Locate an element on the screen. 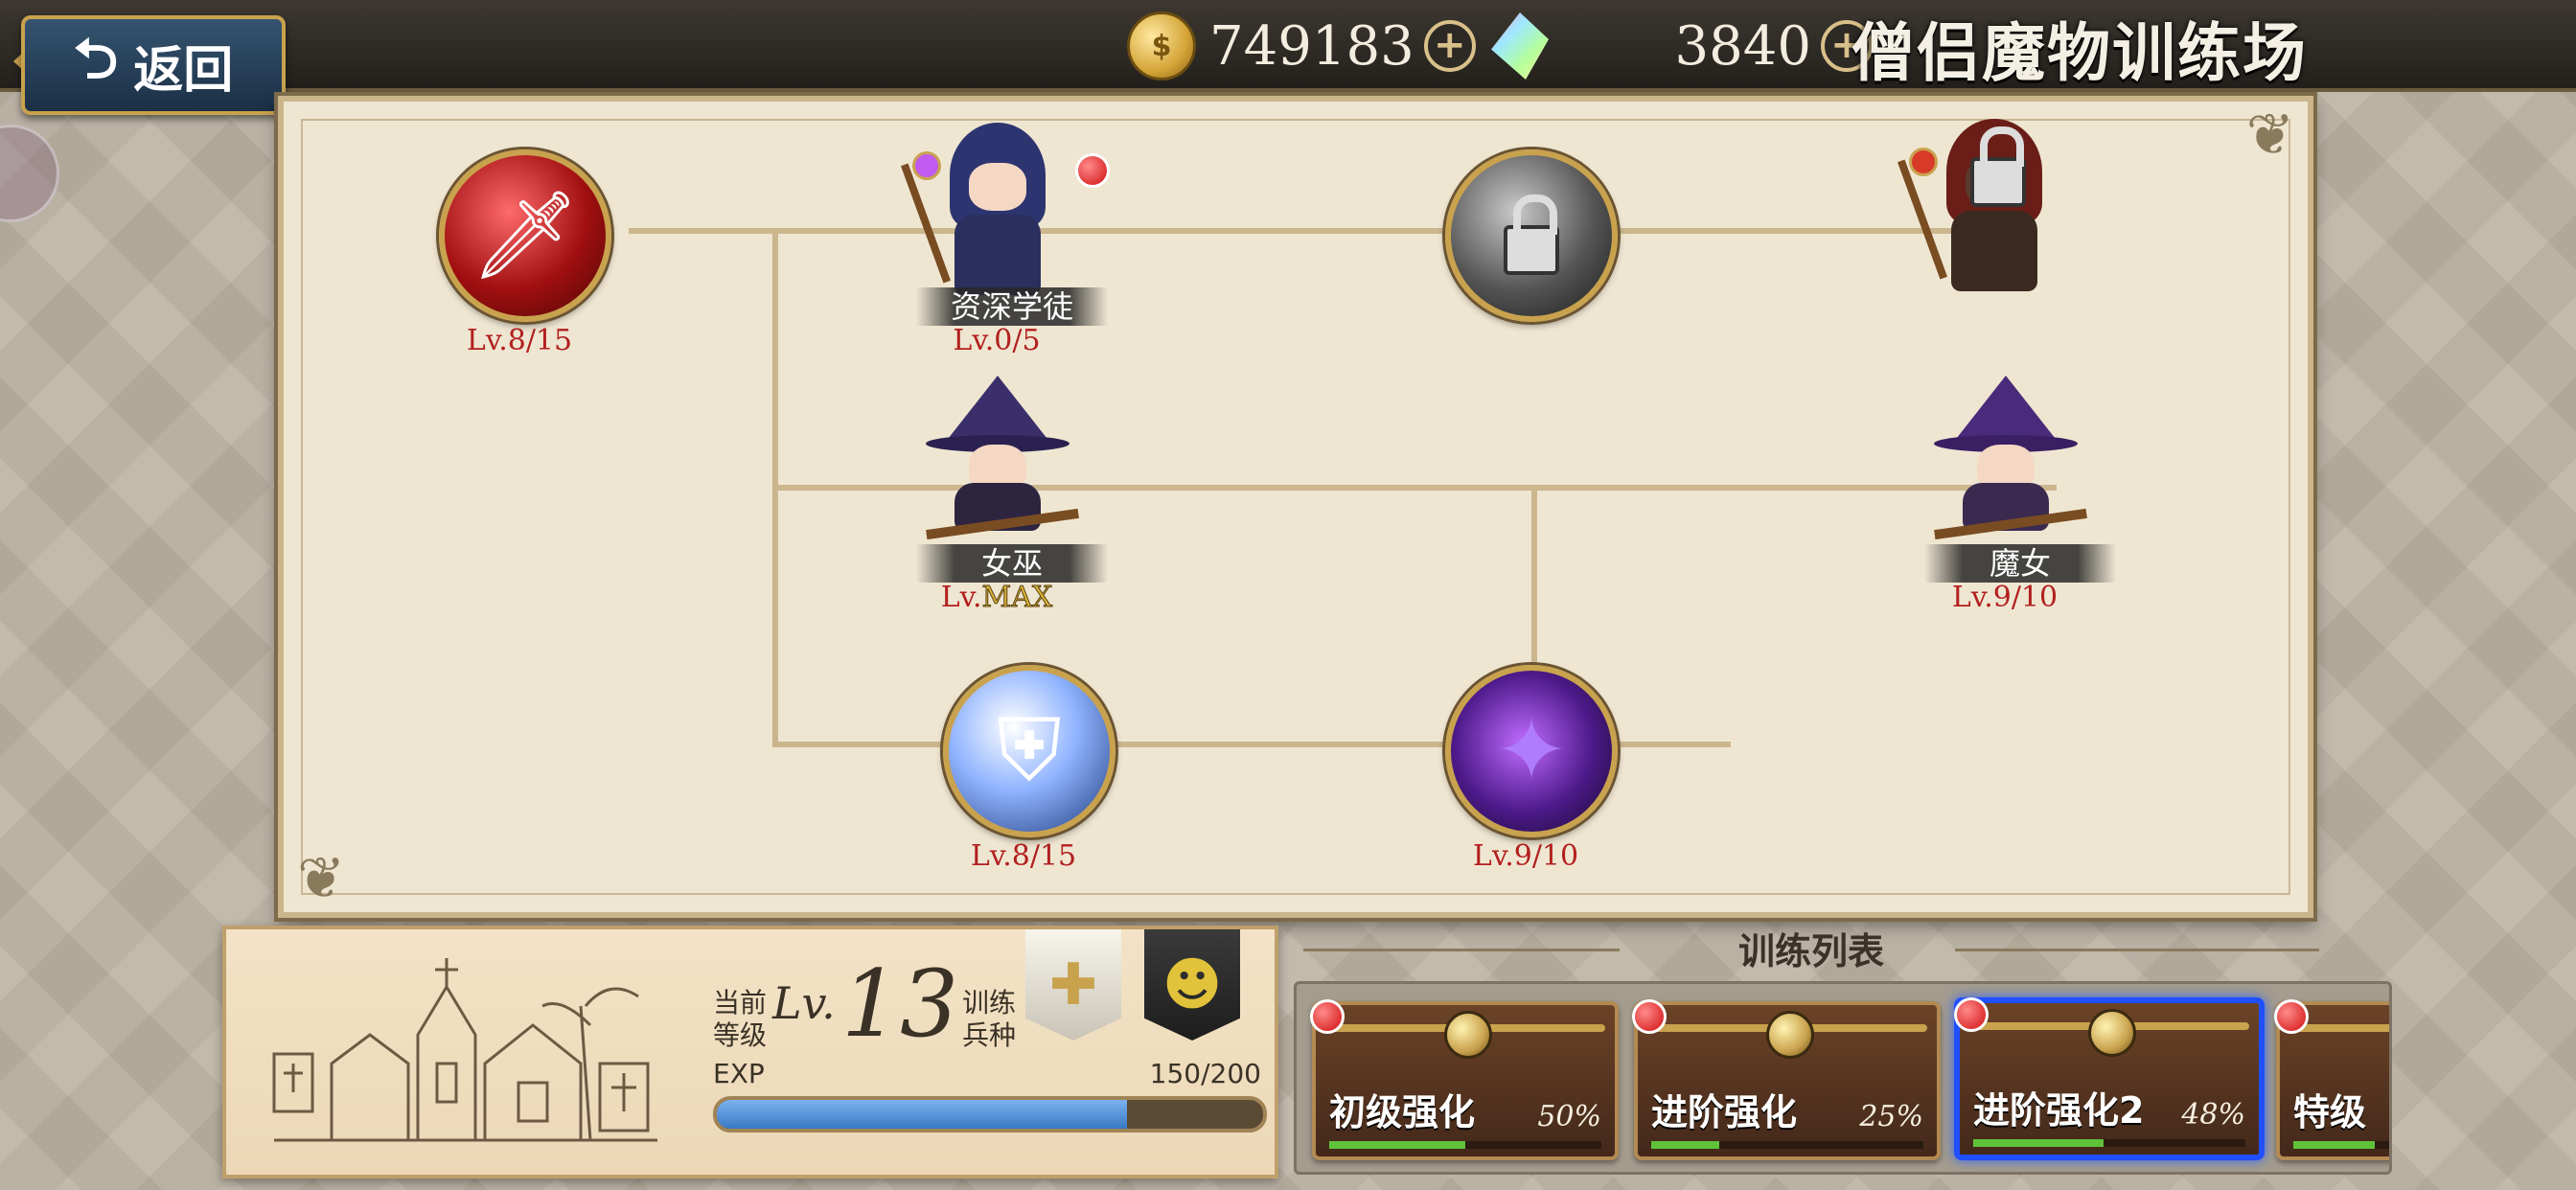 The image size is (2576, 1190). training-card-name: 初级强化 is located at coordinates (1402, 1112).